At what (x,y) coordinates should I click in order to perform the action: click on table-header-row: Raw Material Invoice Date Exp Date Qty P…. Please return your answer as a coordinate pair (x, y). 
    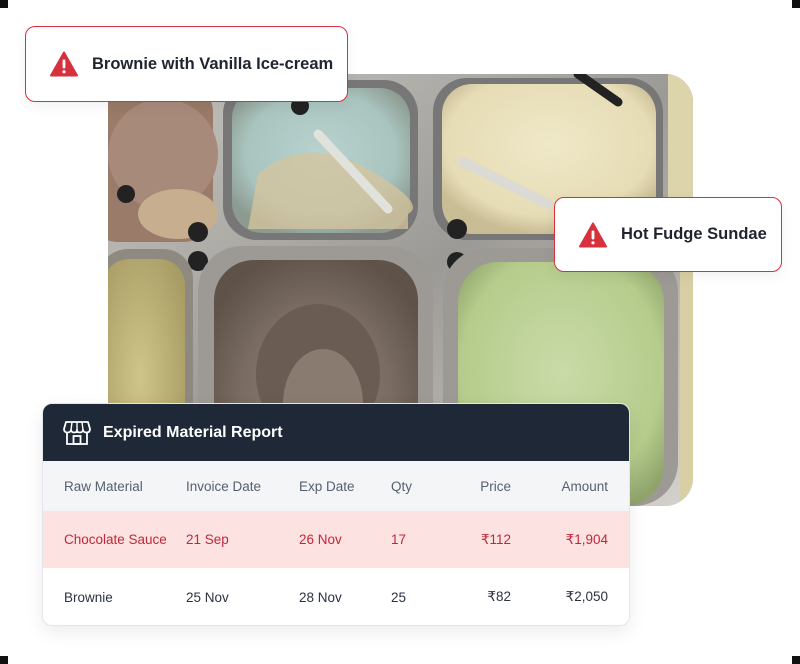
    Looking at the image, I should click on (336, 486).